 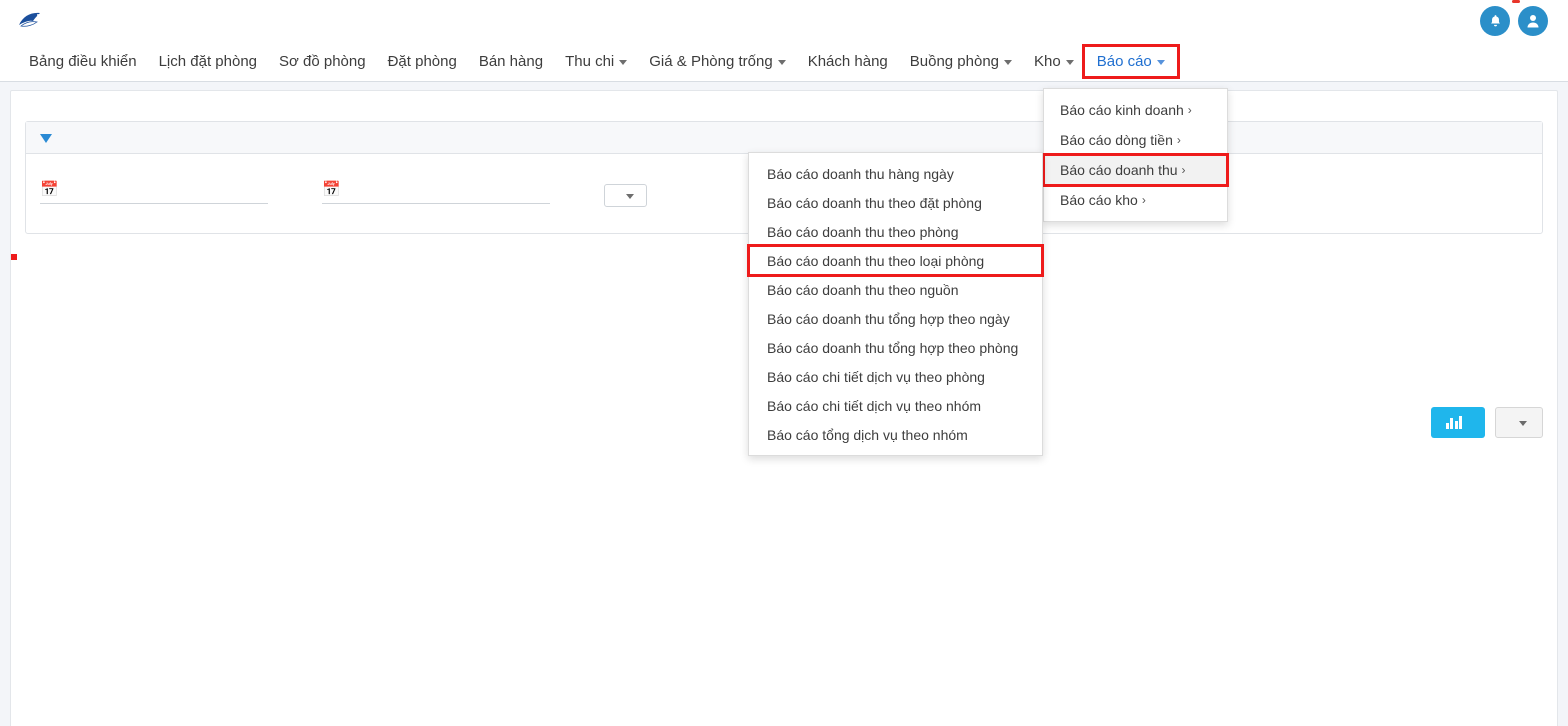 I want to click on funnel-icon, so click(x=46, y=138).